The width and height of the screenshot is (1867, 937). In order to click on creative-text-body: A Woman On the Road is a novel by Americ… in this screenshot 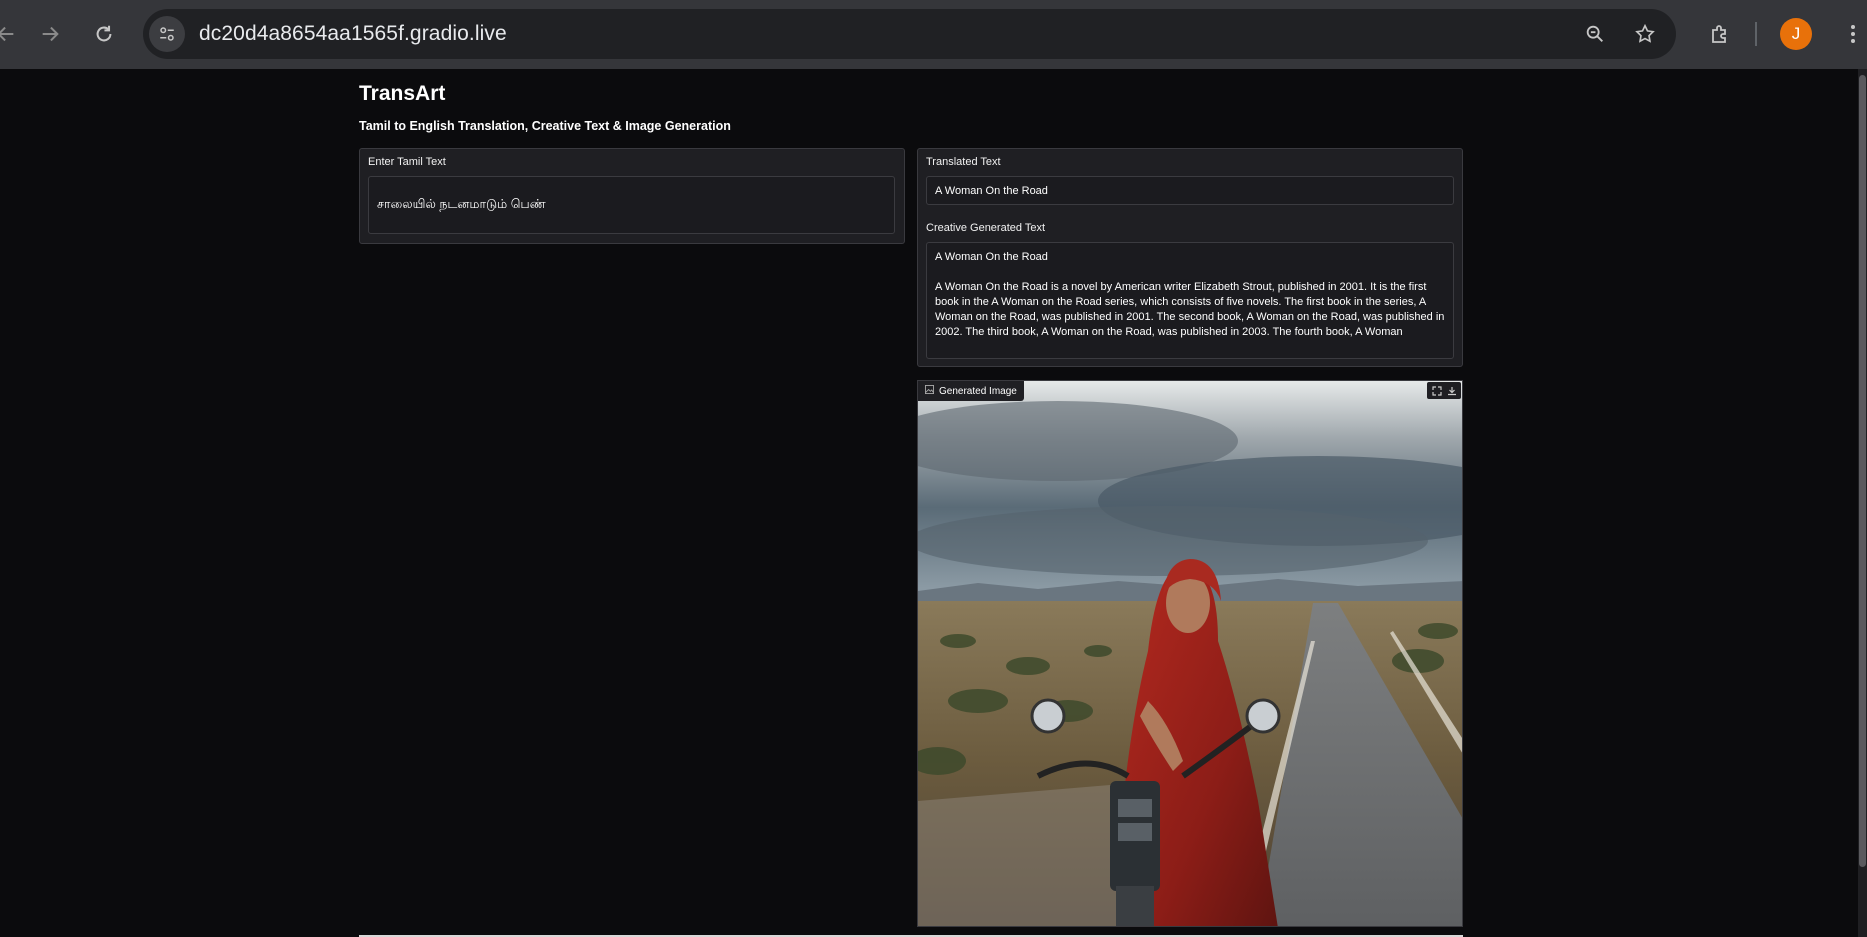, I will do `click(1190, 309)`.